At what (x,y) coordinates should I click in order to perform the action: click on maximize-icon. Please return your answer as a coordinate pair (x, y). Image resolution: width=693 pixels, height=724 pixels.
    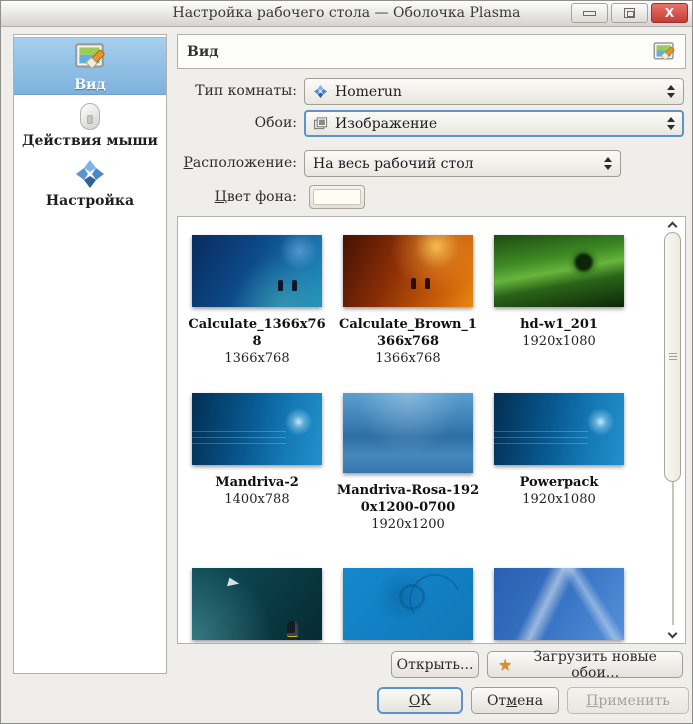
    Looking at the image, I should click on (629, 13).